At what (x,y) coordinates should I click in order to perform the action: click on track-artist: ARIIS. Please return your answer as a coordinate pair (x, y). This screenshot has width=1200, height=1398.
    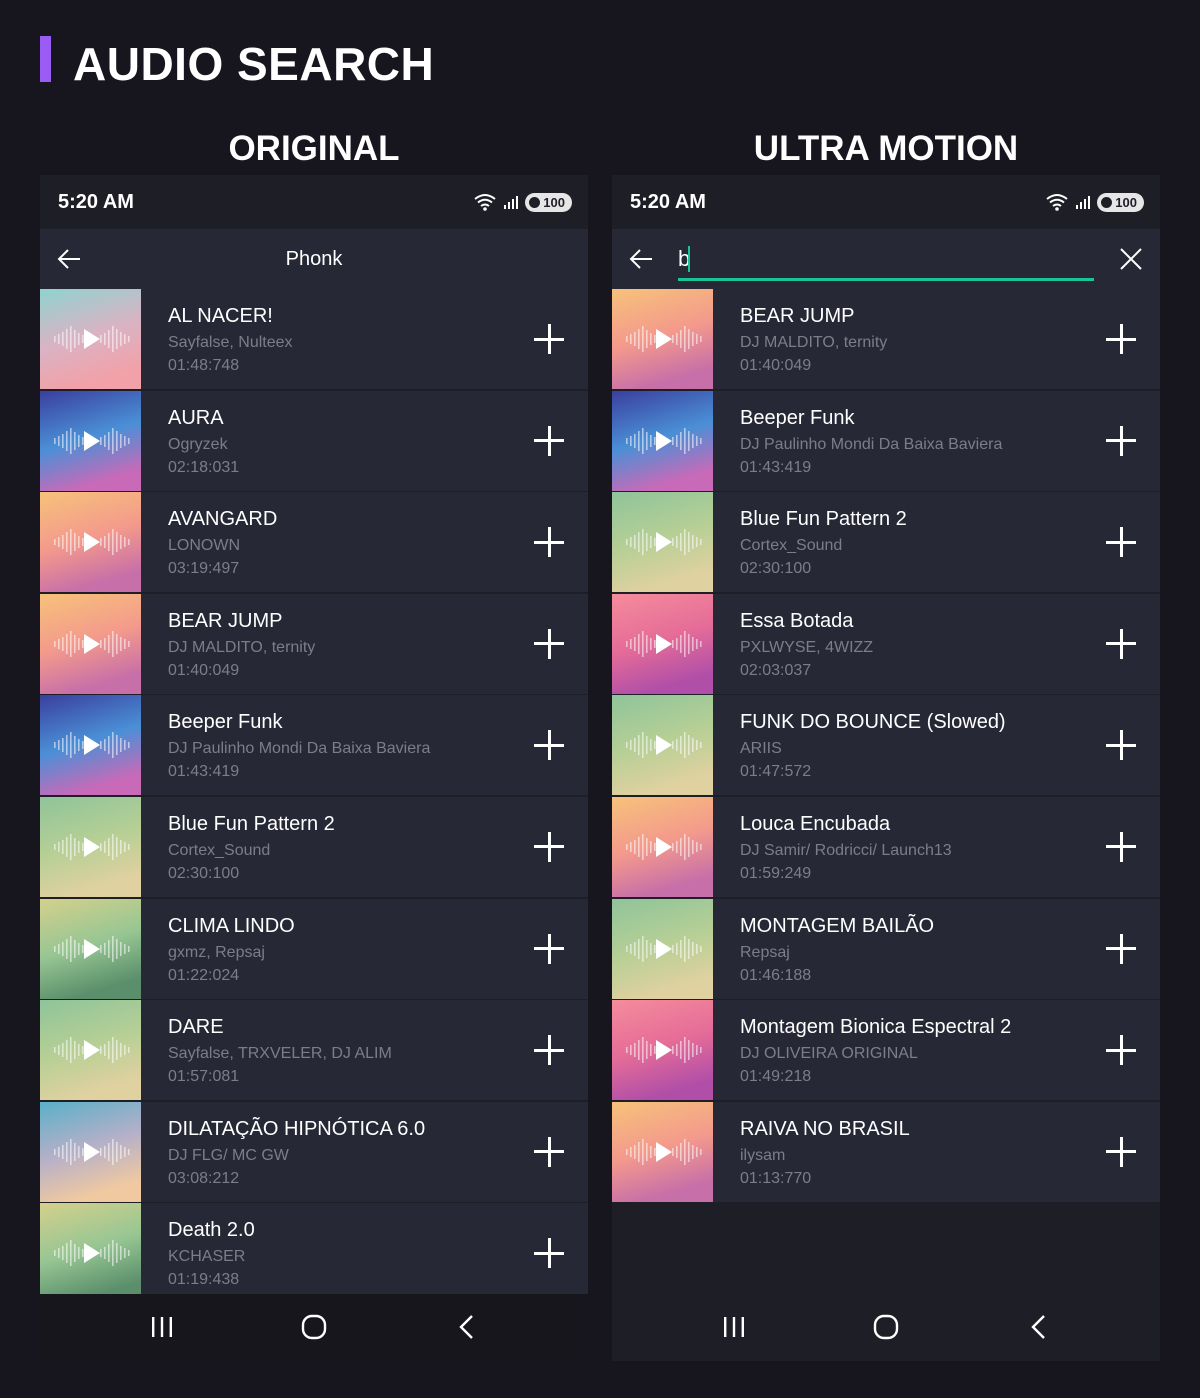
    Looking at the image, I should click on (761, 749).